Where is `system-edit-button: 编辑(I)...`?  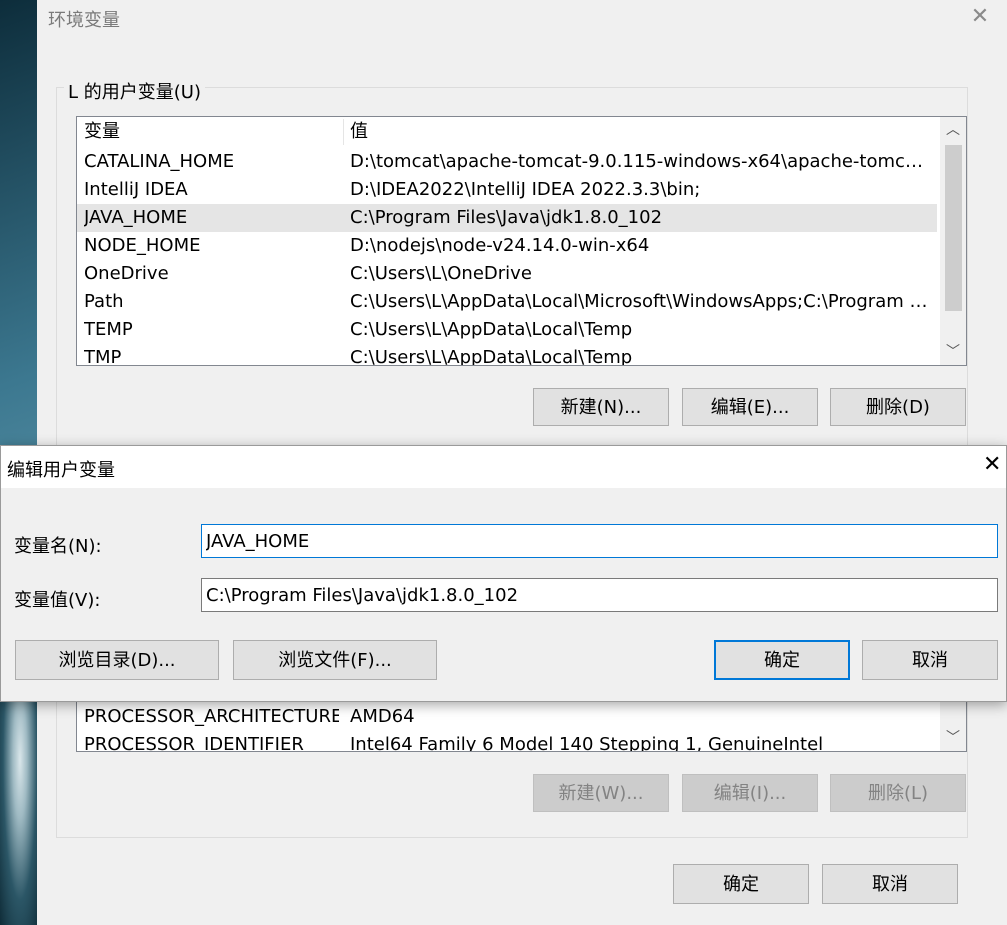
system-edit-button: 编辑(I)... is located at coordinates (750, 793).